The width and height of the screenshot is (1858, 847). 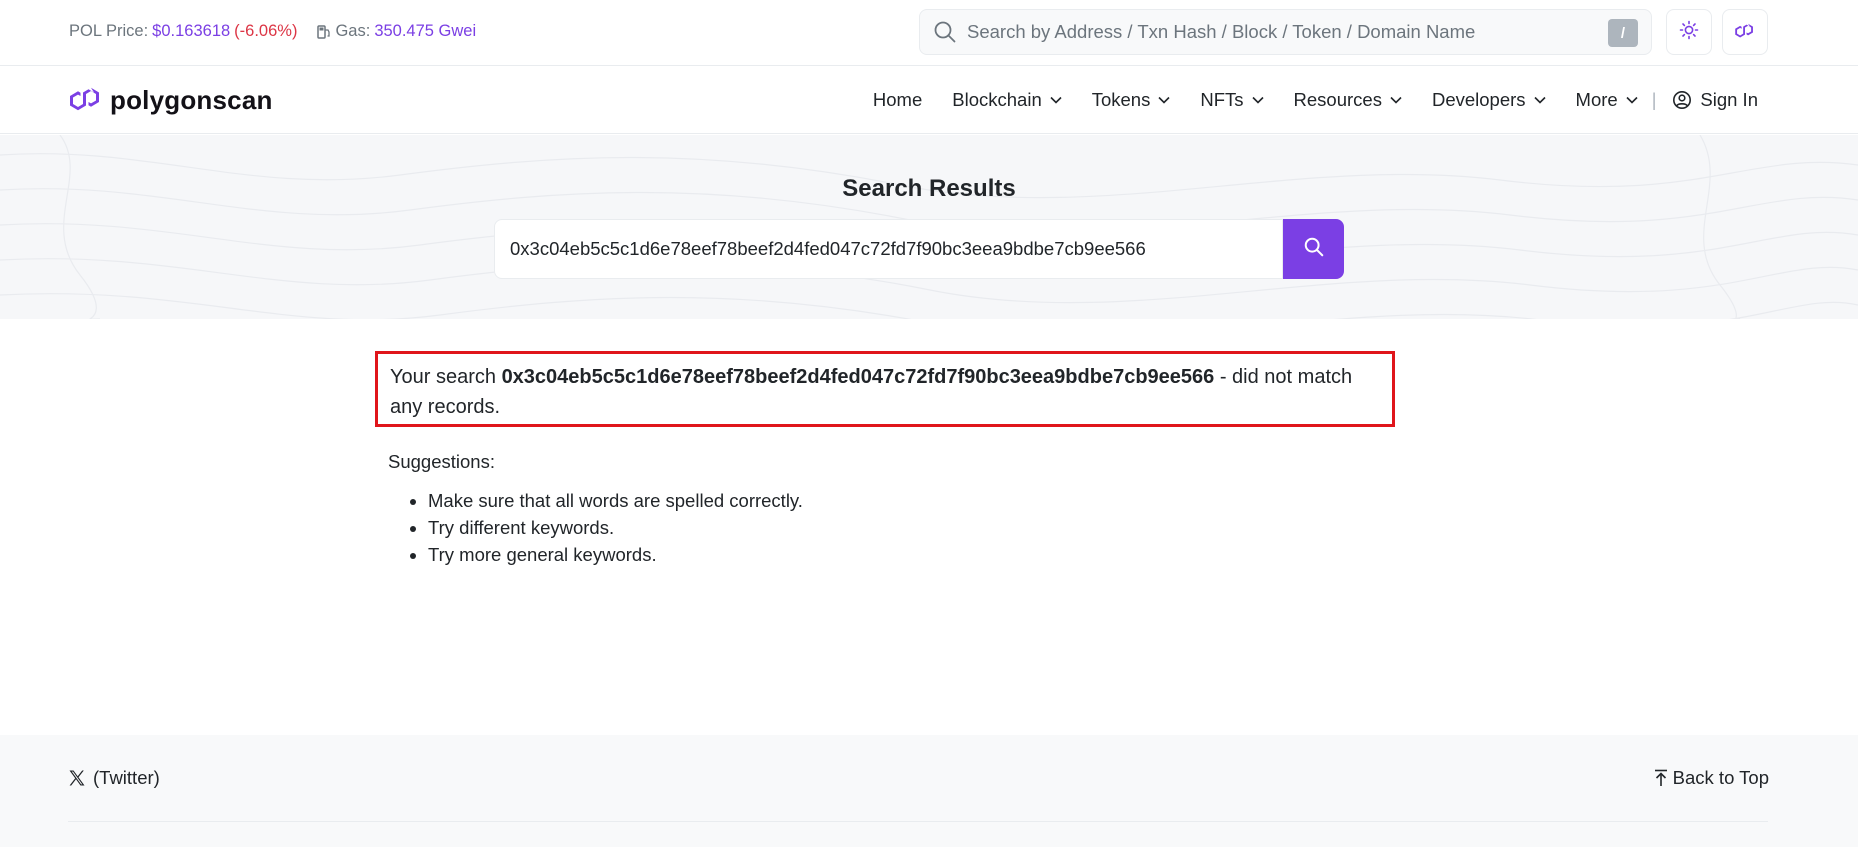 I want to click on sign-in-label: Sign In, so click(x=1729, y=99).